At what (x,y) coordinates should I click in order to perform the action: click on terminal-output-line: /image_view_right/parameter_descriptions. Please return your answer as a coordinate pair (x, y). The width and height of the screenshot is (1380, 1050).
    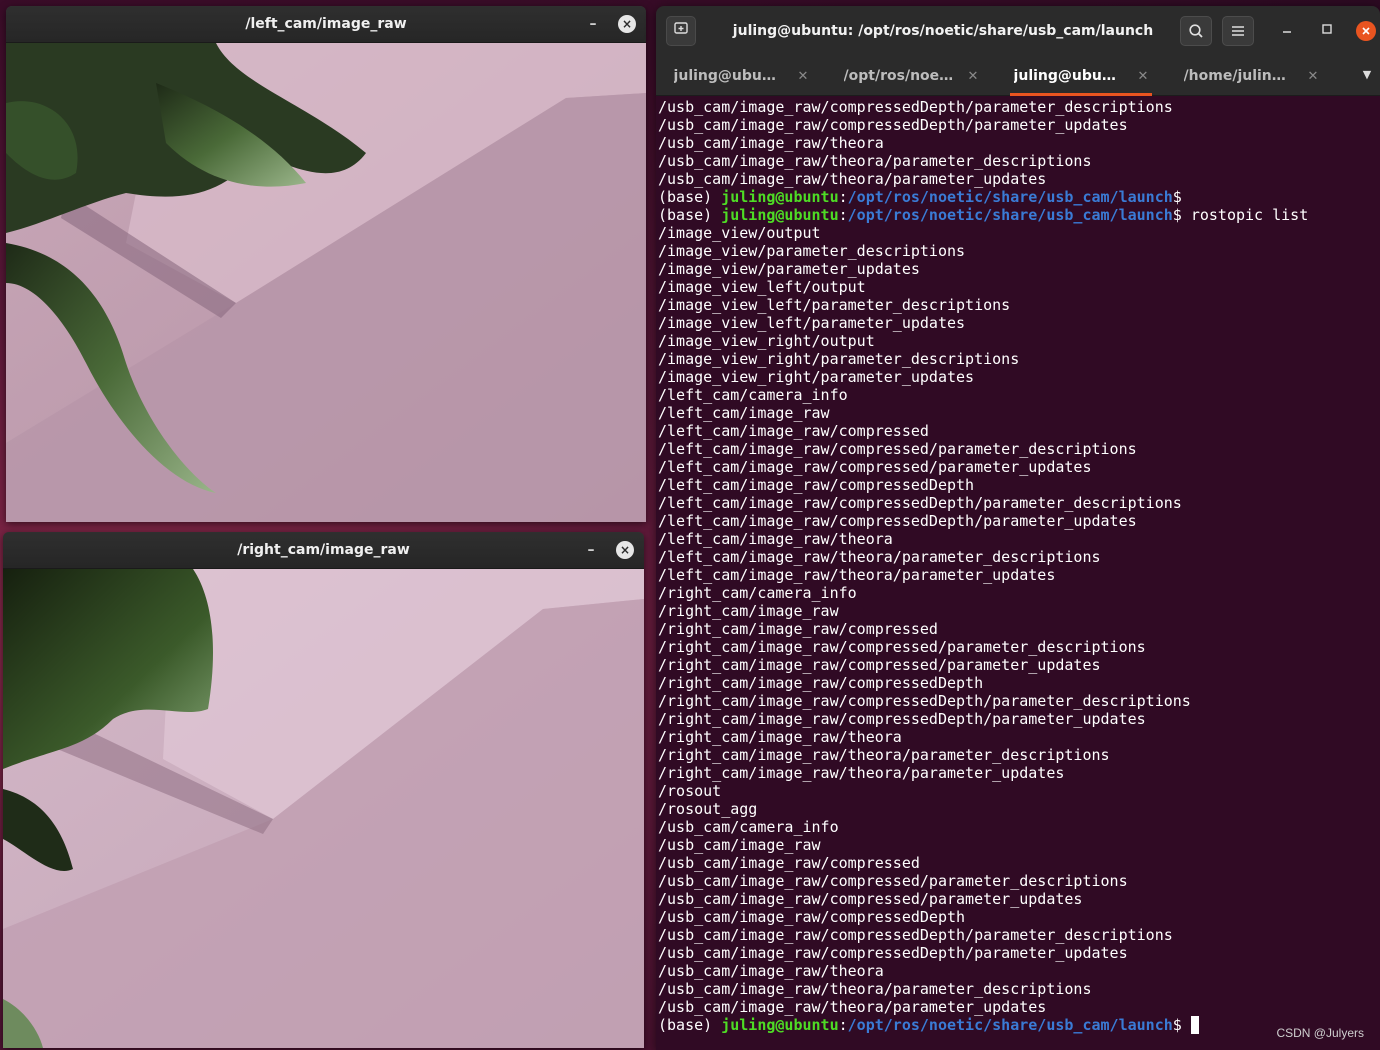
    Looking at the image, I should click on (839, 359).